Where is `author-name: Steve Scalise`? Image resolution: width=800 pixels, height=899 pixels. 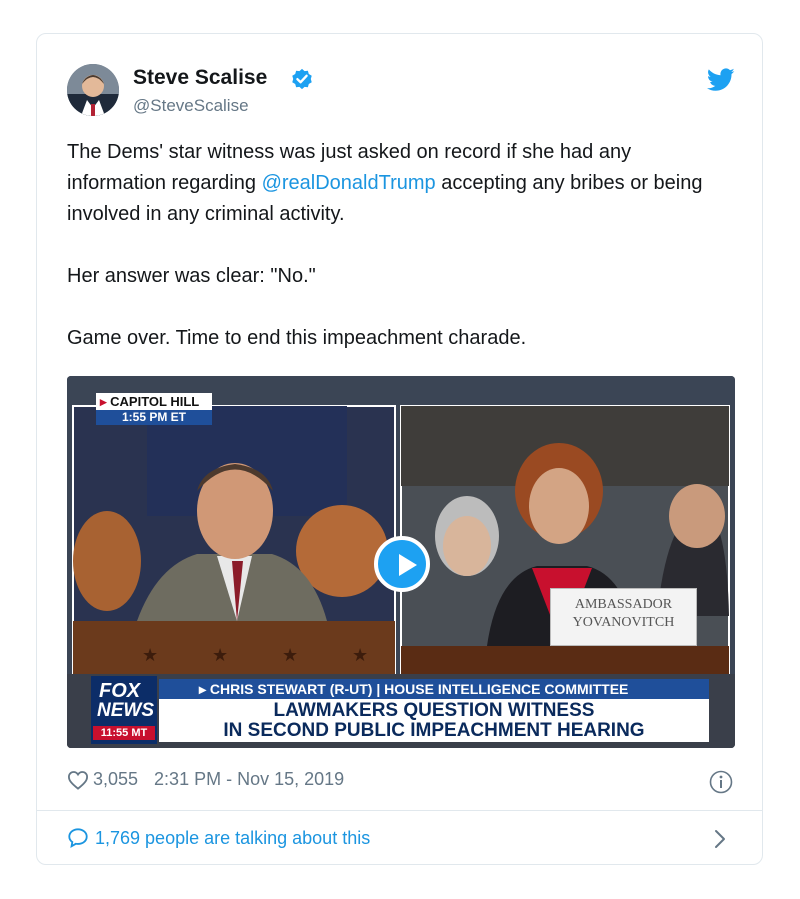 author-name: Steve Scalise is located at coordinates (200, 78).